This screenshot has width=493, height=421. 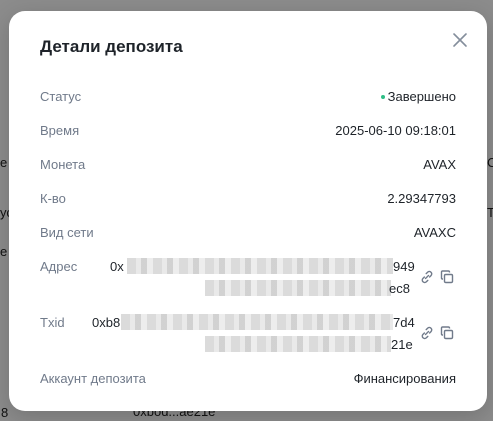 I want to click on address-end-line2: ec8, so click(x=399, y=288).